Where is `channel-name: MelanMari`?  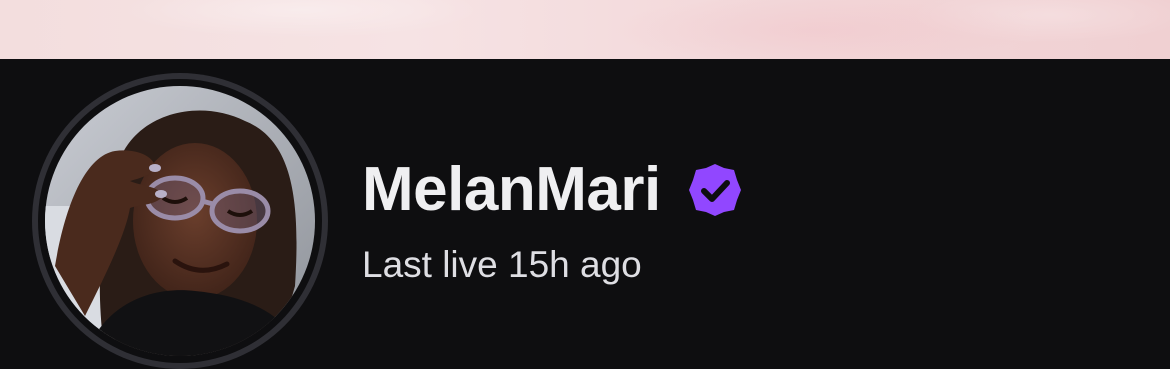
channel-name: MelanMari is located at coordinates (511, 190).